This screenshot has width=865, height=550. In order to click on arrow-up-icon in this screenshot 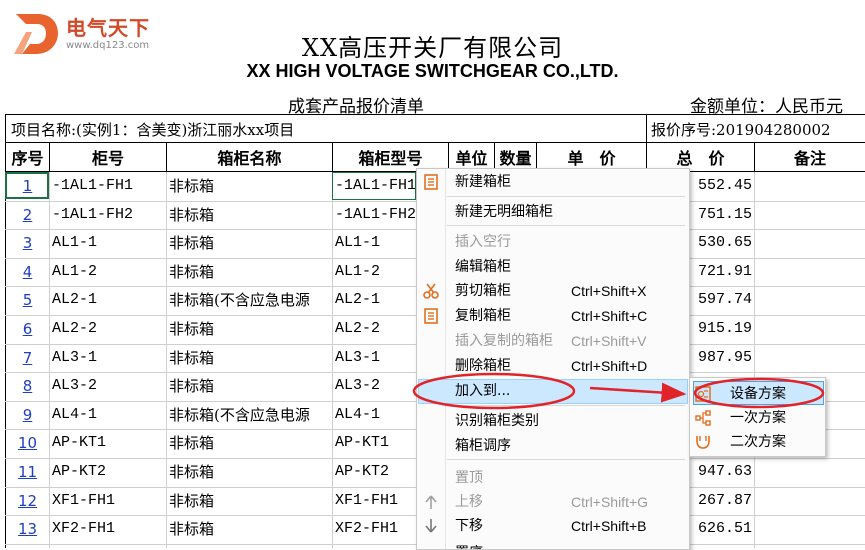, I will do `click(431, 502)`.